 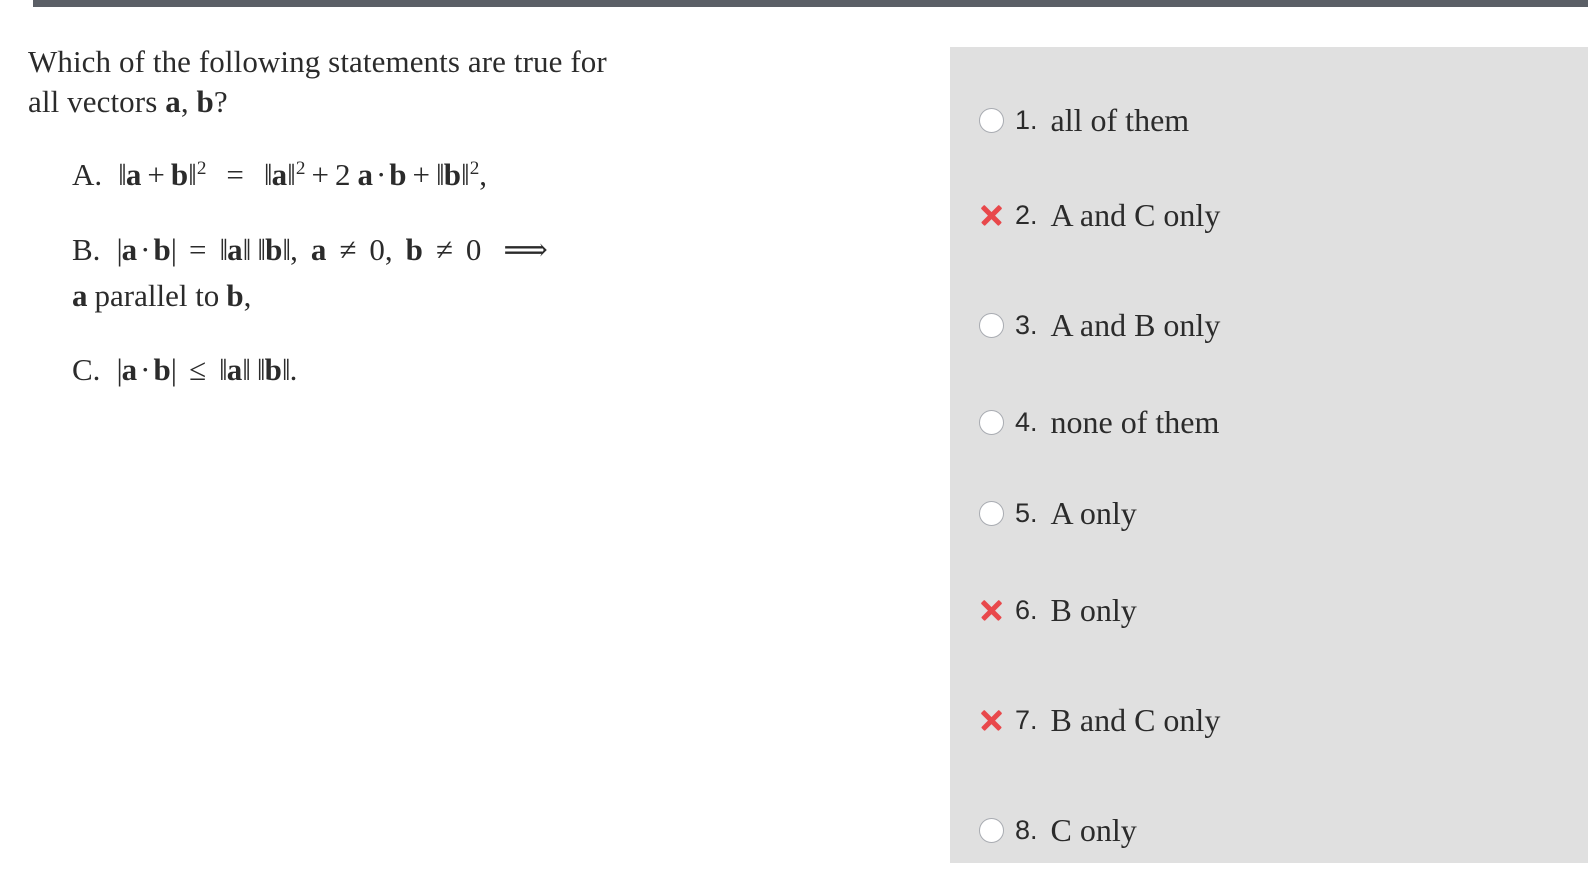 I want to click on plus-operator-2: +, so click(x=320, y=175).